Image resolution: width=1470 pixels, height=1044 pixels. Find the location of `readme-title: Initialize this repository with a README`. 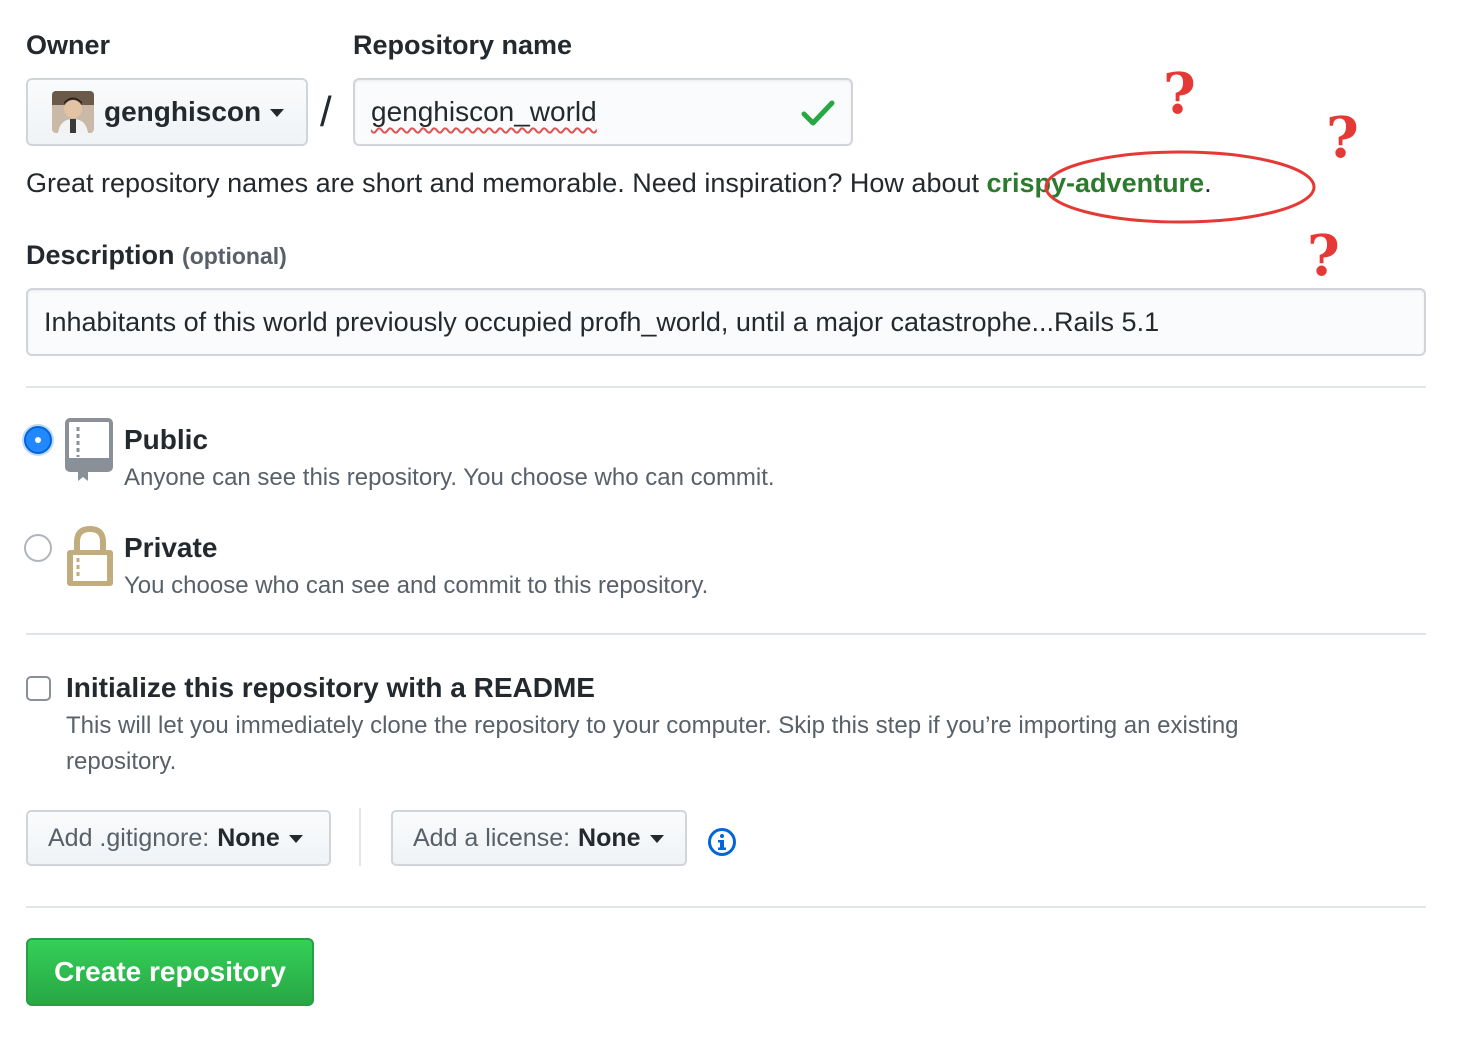

readme-title: Initialize this repository with a README is located at coordinates (330, 687).